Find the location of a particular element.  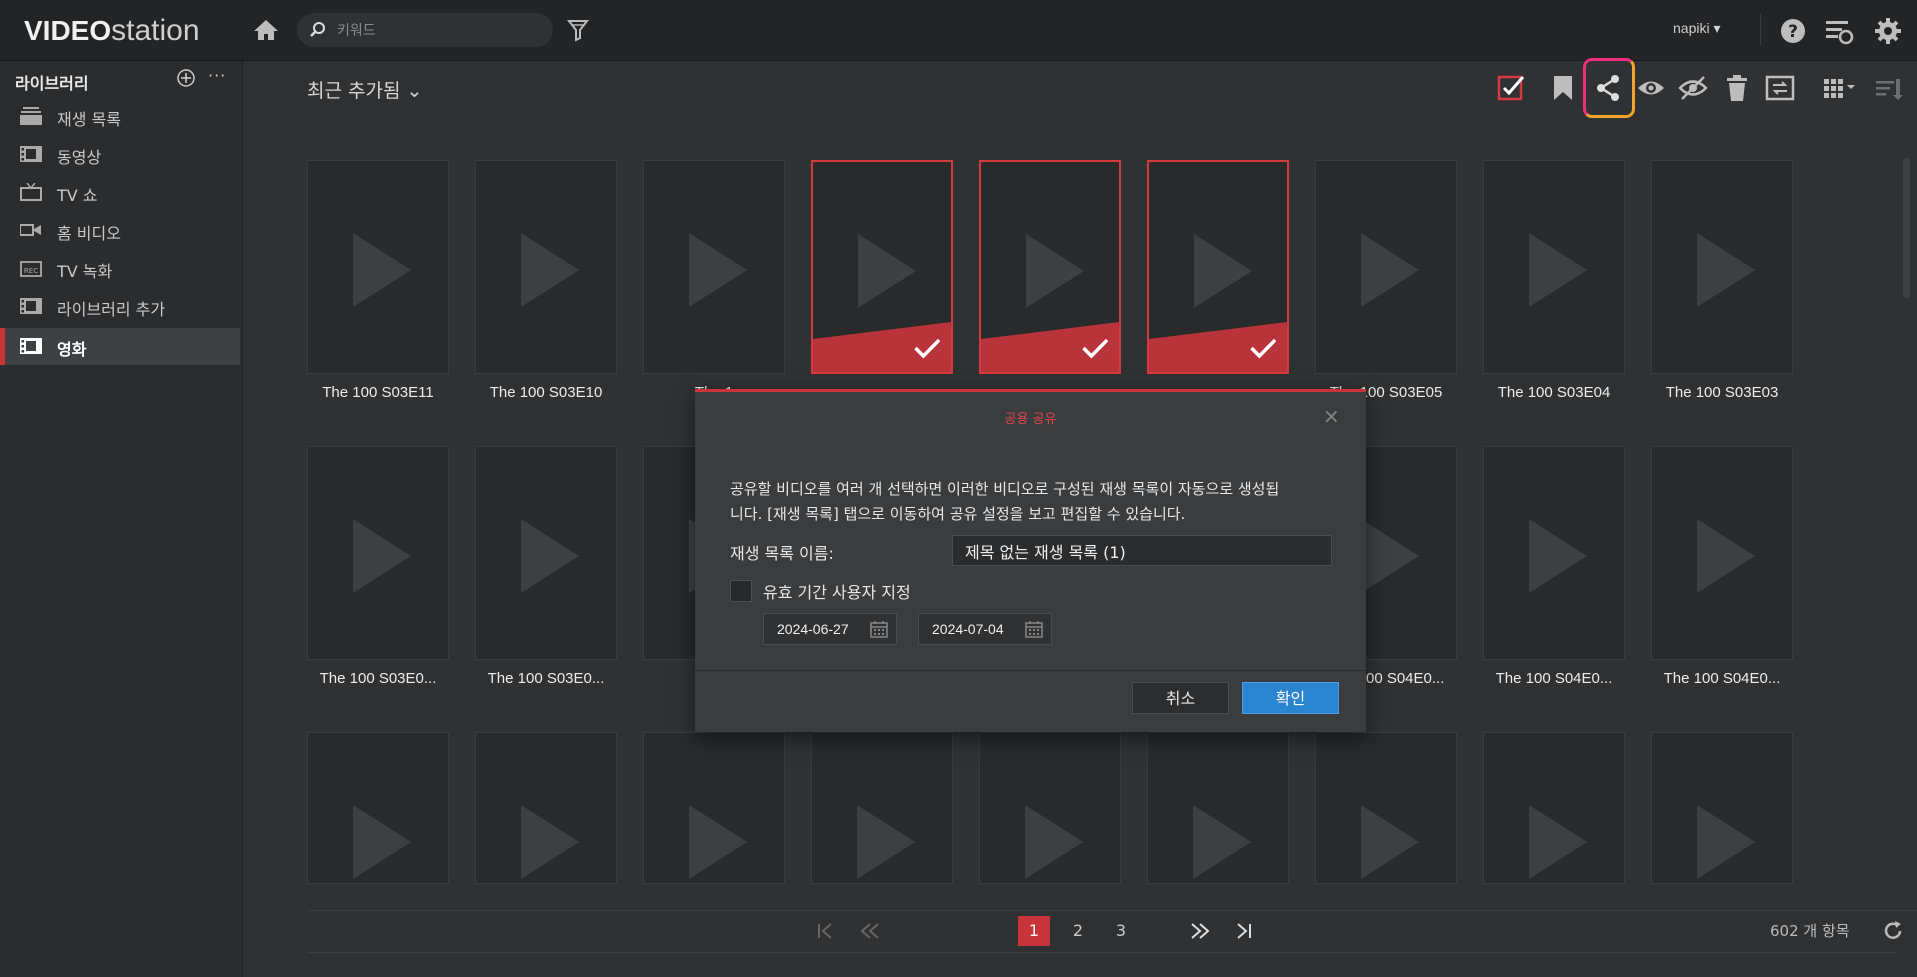

sidebar-item-home-video: 홈 비디오 is located at coordinates (120, 230).